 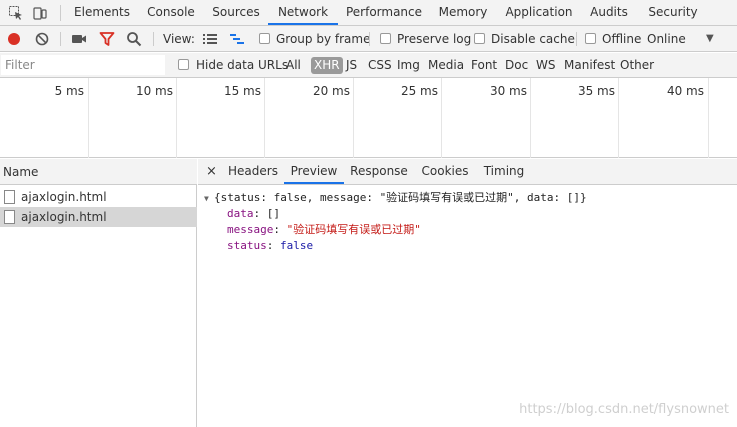 What do you see at coordinates (253, 171) in the screenshot?
I see `tab-headers: Headers` at bounding box center [253, 171].